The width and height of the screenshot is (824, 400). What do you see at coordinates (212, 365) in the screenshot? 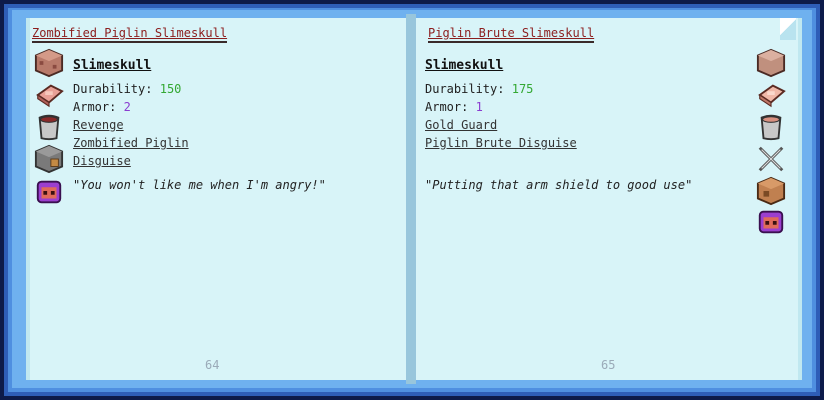
I see `left-page-number: 64` at bounding box center [212, 365].